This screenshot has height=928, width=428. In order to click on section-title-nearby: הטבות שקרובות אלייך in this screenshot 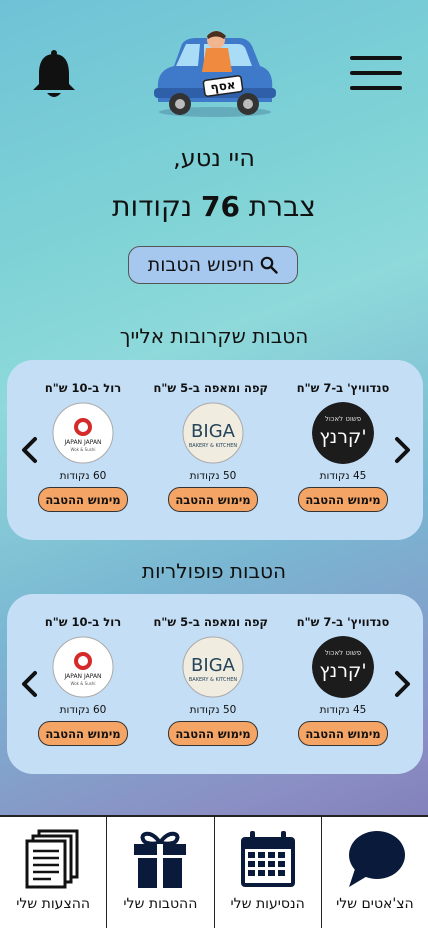, I will do `click(214, 336)`.